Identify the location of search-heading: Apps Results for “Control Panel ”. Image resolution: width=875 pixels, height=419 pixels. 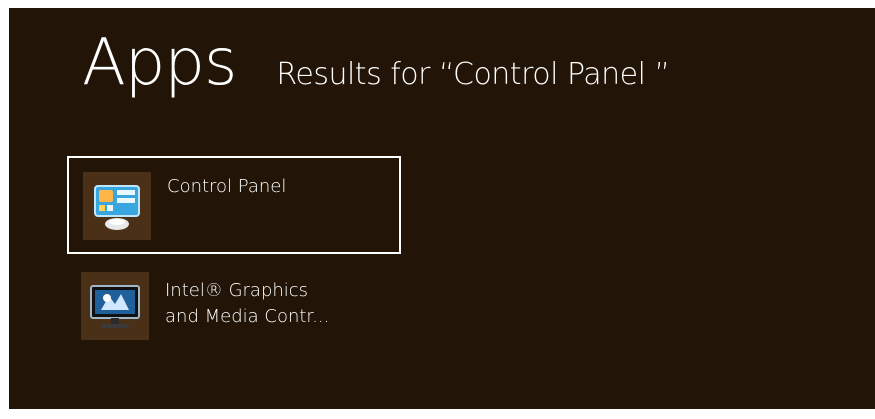
(376, 63).